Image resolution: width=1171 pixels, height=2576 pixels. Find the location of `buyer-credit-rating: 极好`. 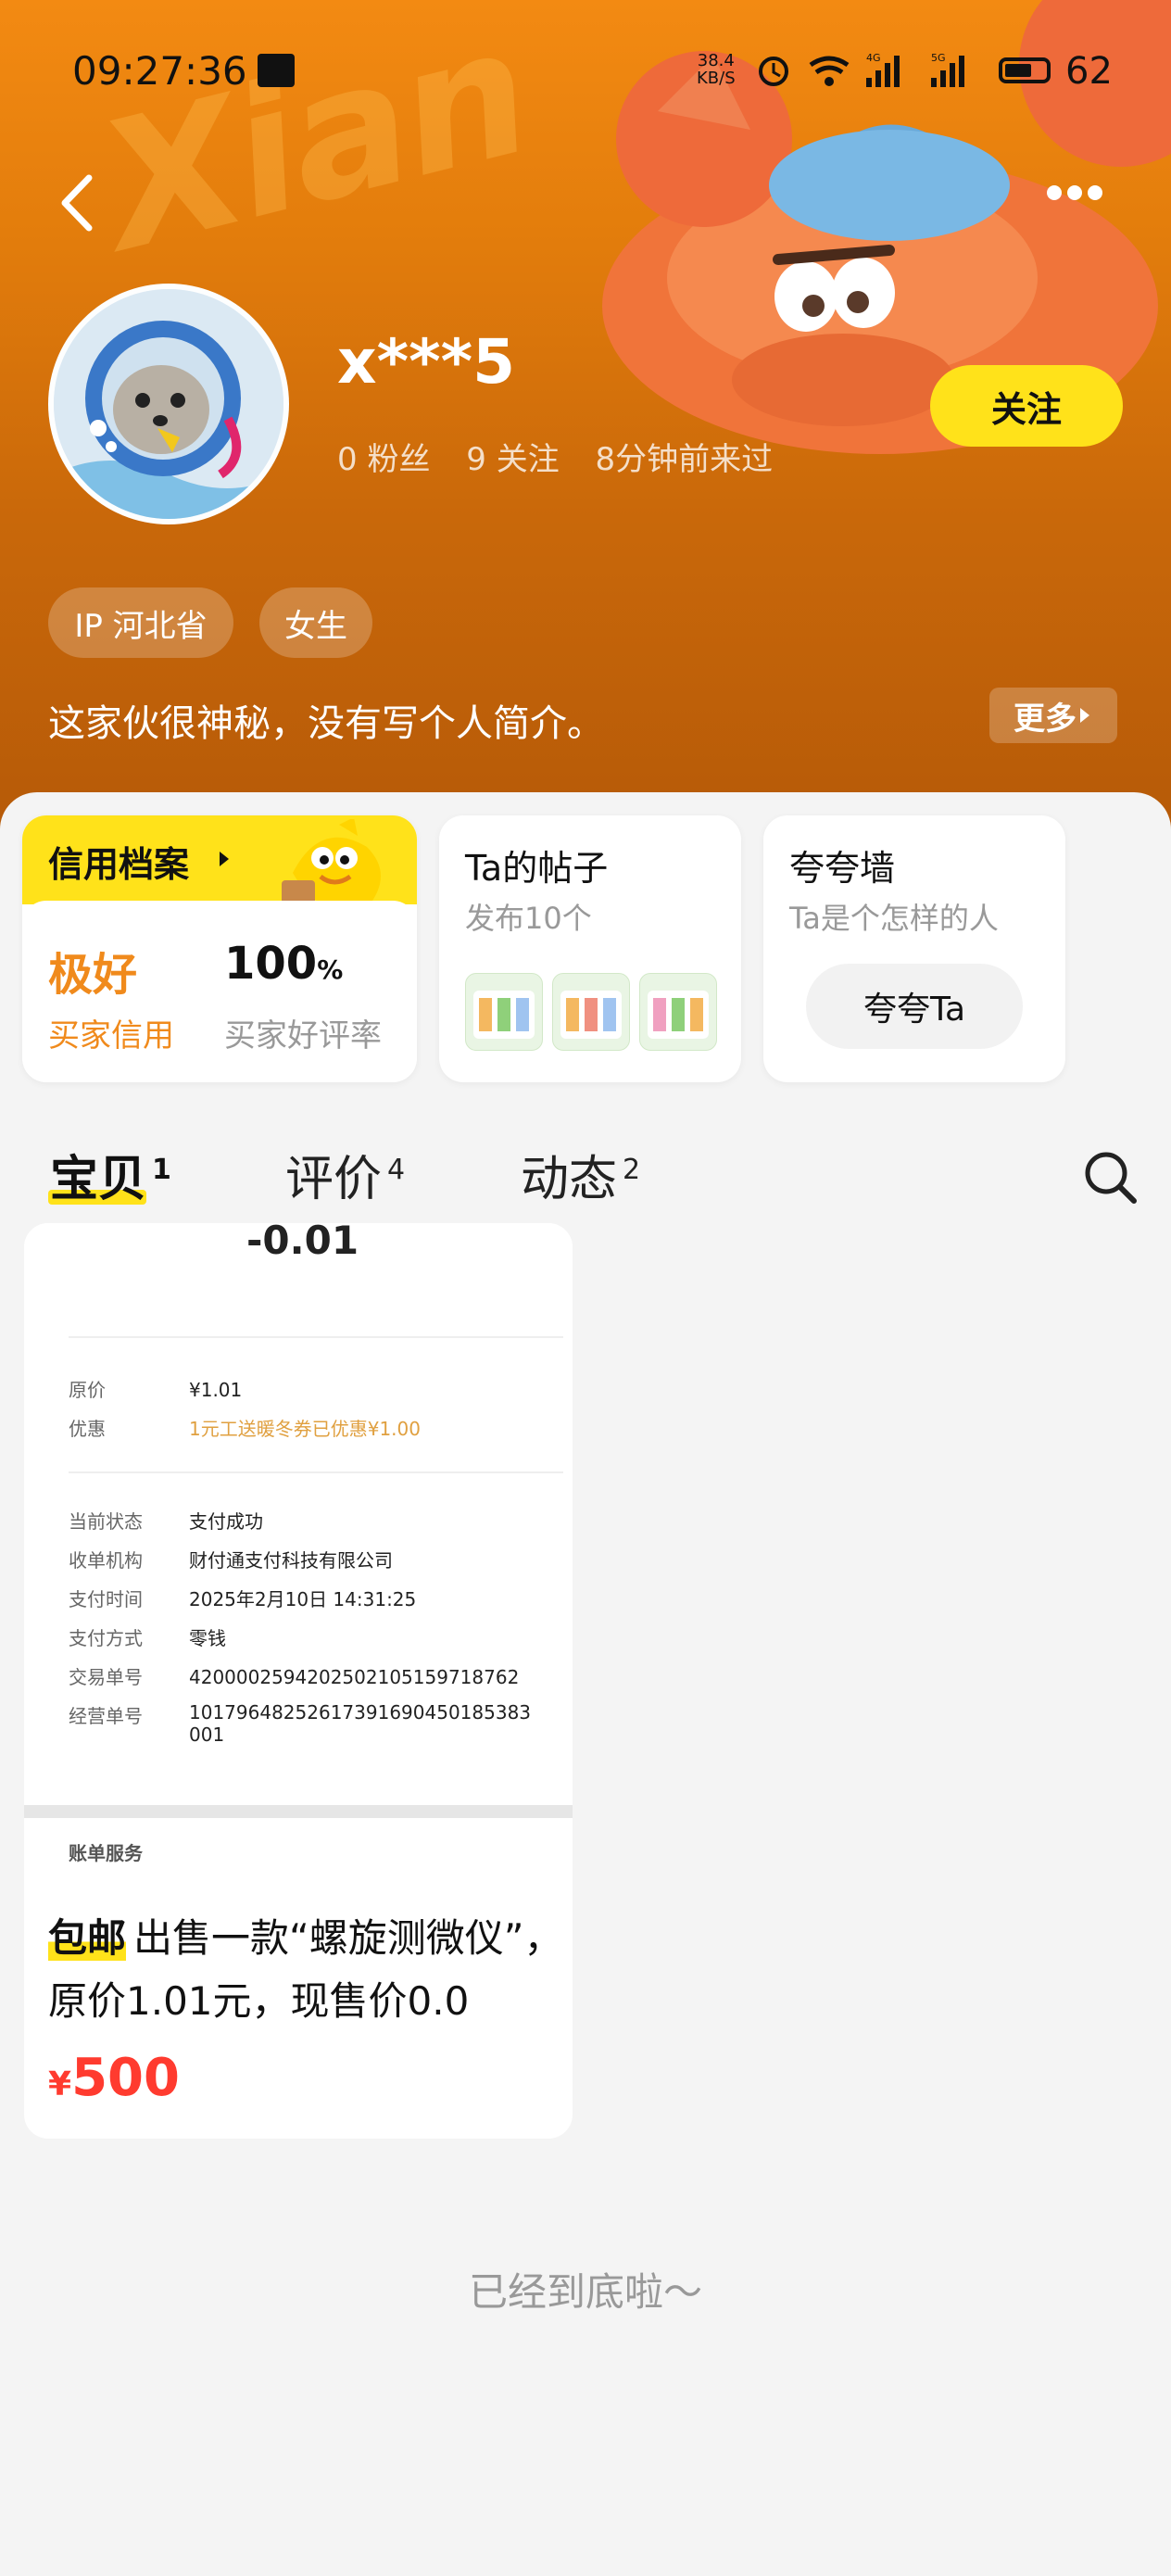

buyer-credit-rating: 极好 is located at coordinates (93, 975).